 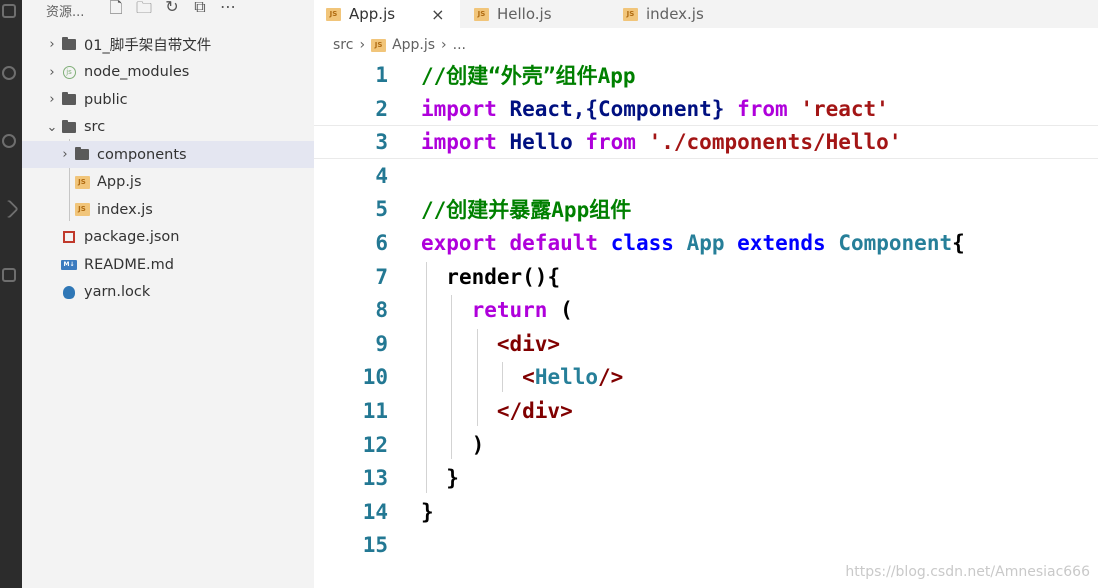 I want to click on search-icon, so click(x=9, y=73).